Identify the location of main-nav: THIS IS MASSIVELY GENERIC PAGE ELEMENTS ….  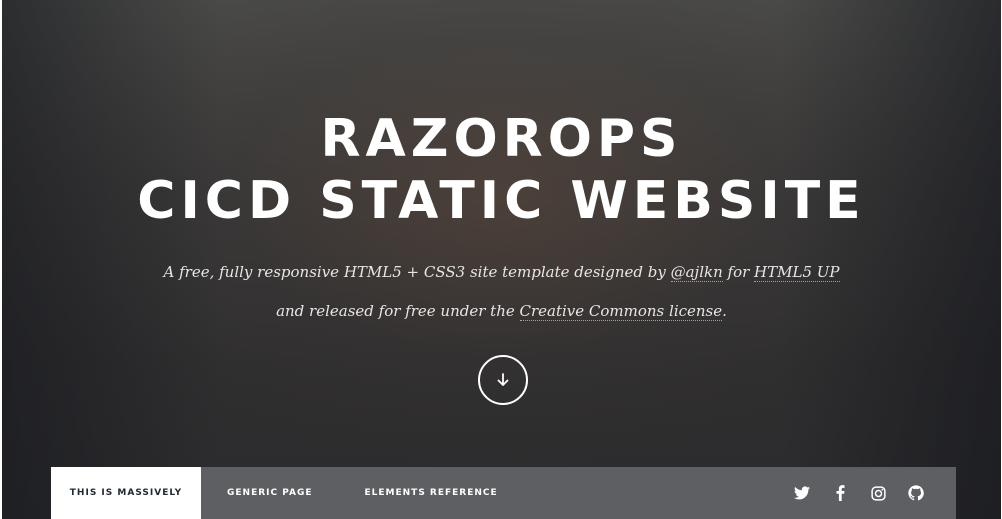
(503, 493).